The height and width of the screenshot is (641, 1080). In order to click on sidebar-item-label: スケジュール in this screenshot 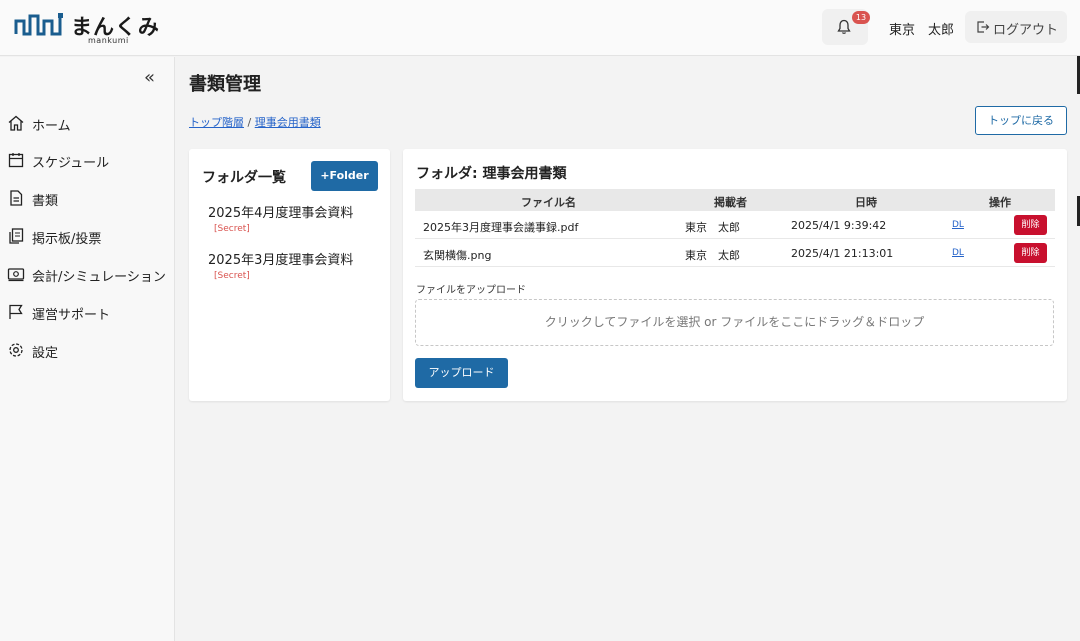, I will do `click(71, 163)`.